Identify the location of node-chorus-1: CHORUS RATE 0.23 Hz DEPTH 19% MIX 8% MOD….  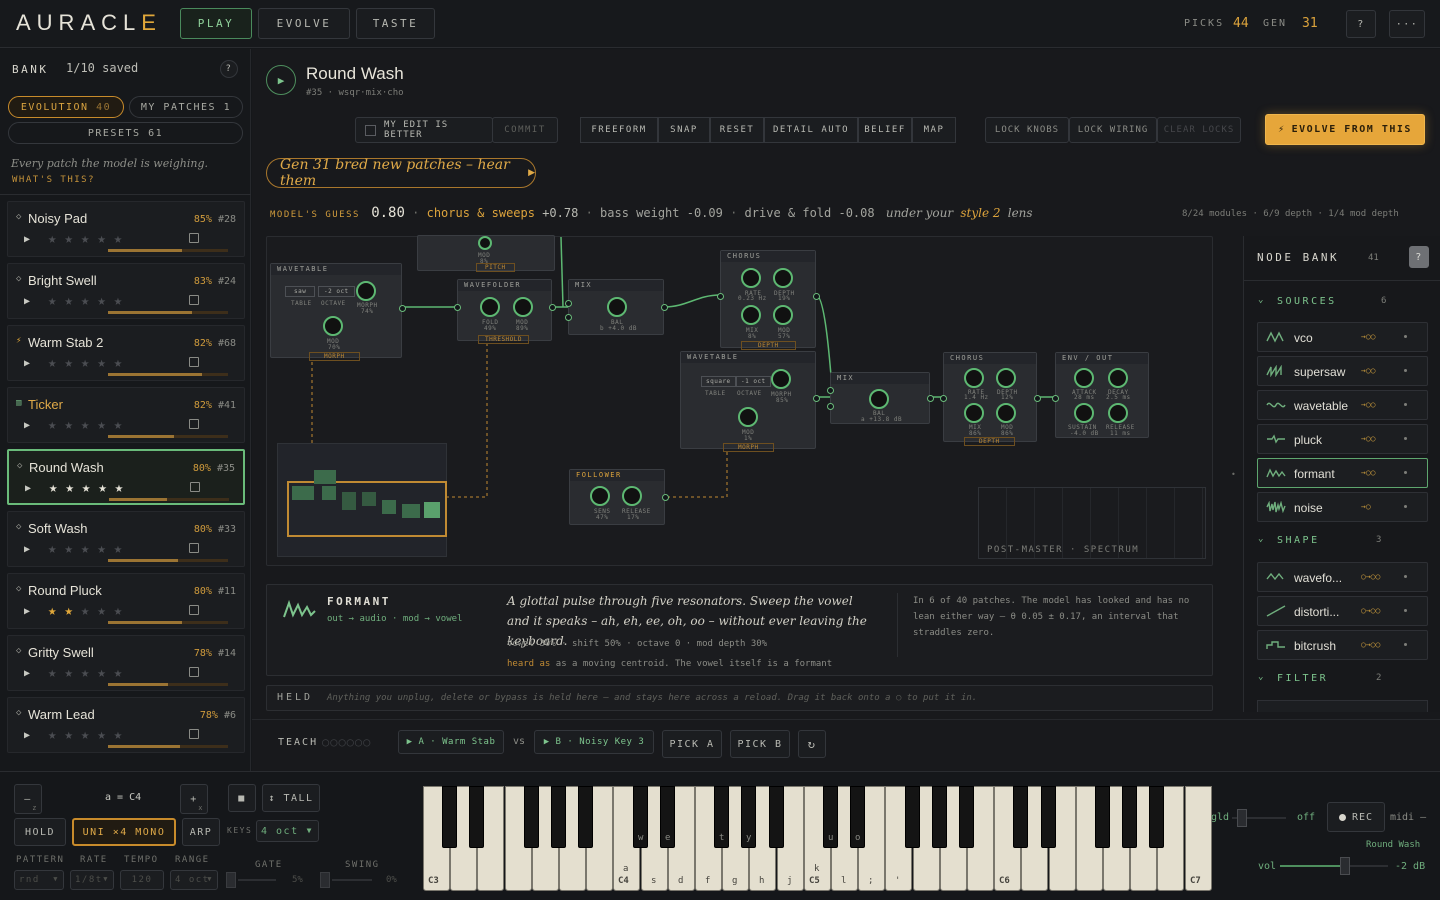
(768, 300).